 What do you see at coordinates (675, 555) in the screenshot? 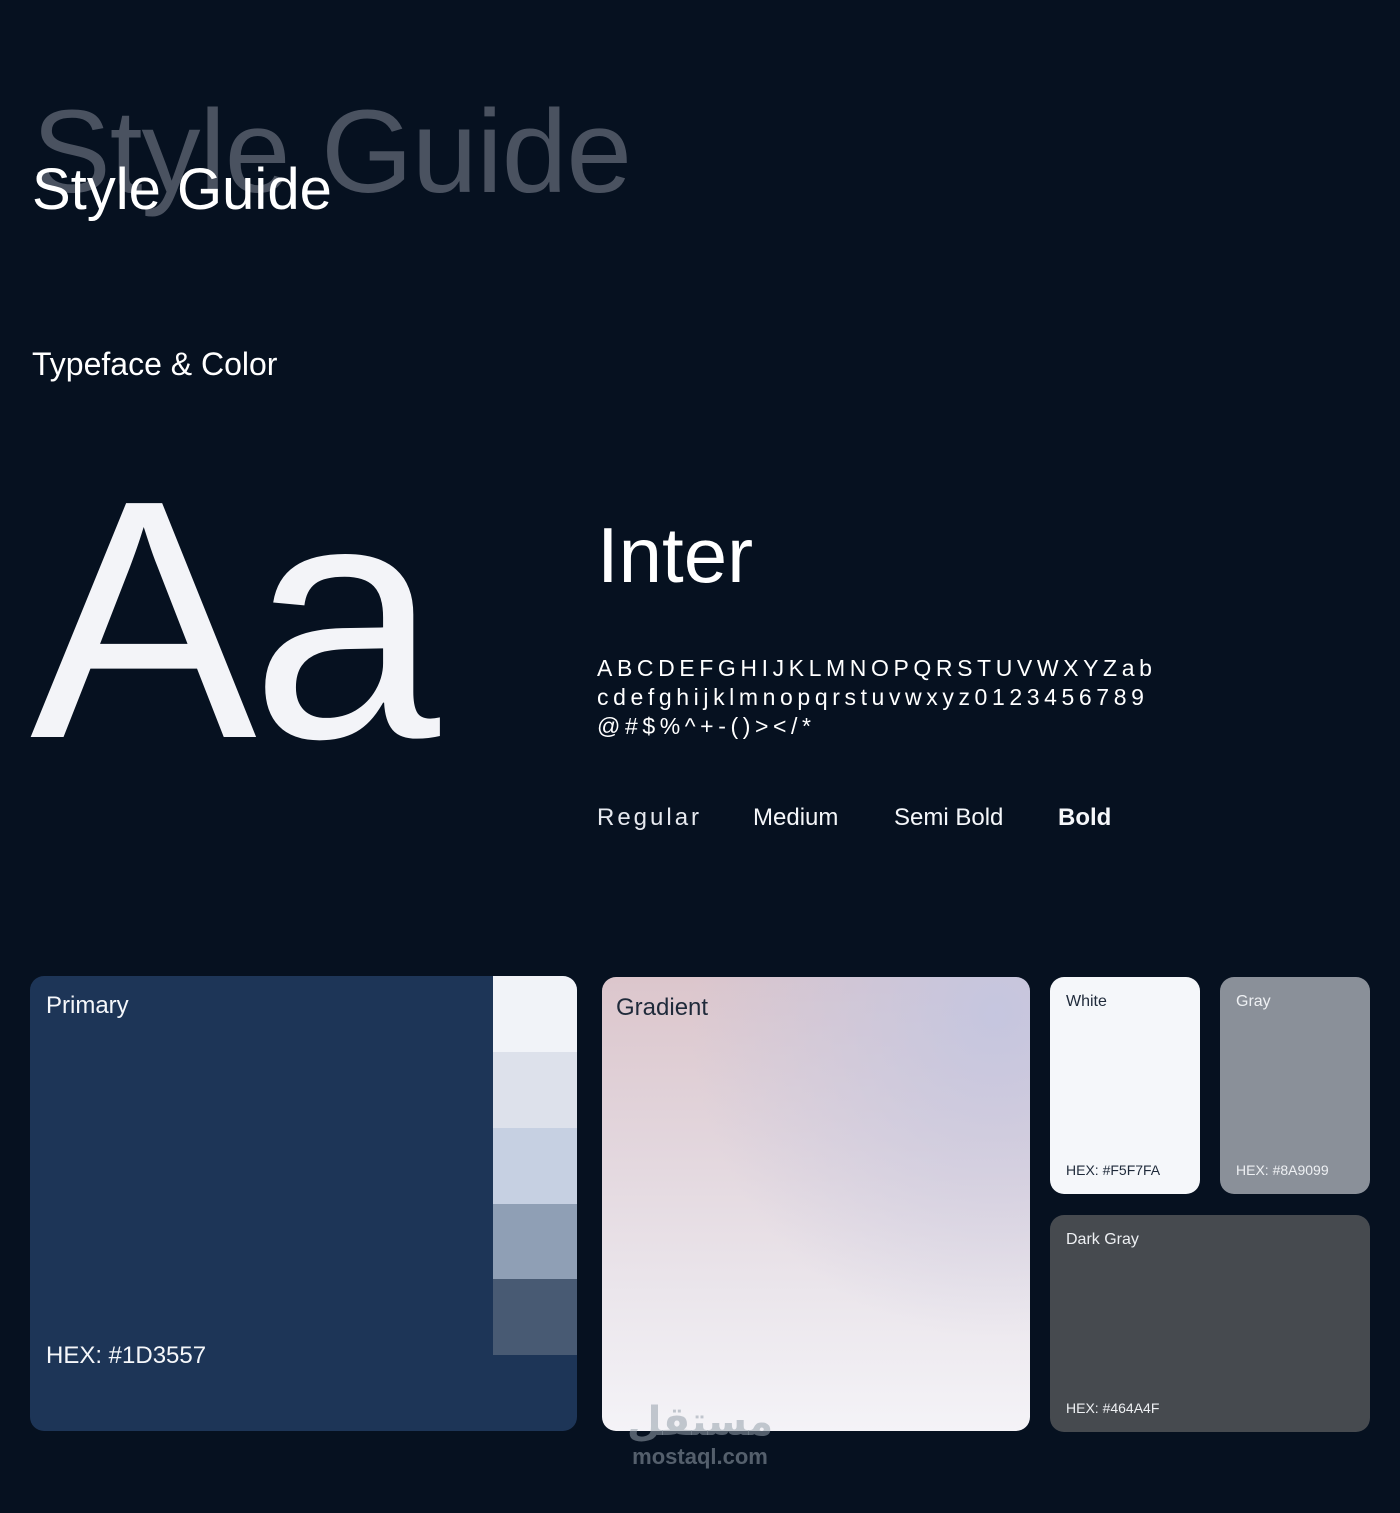
I see `font-name: Inter` at bounding box center [675, 555].